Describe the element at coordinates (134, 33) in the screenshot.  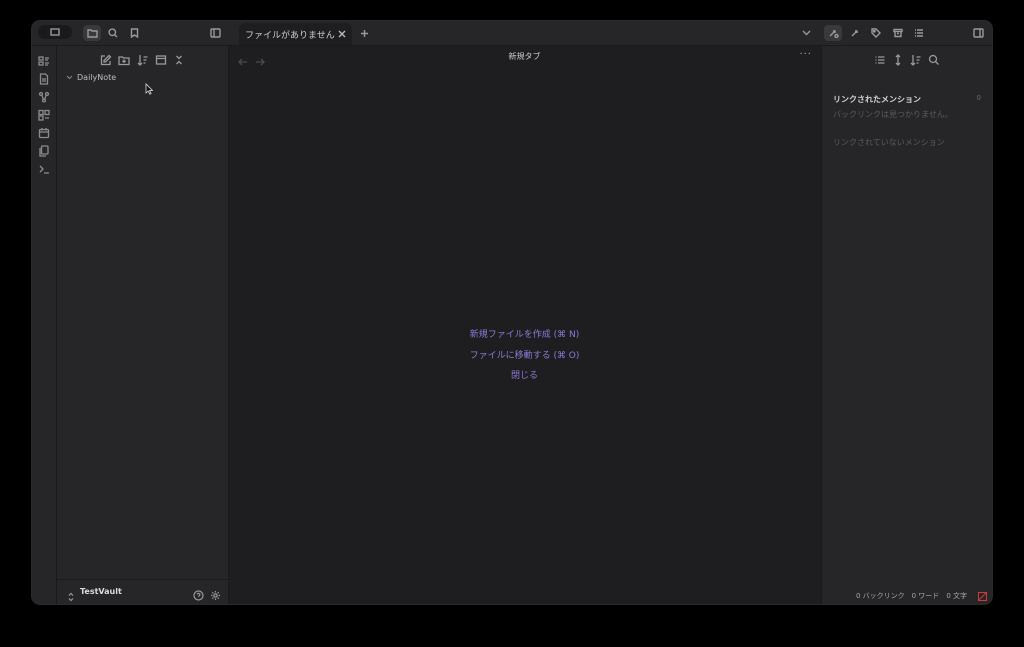
I see `bookmark-icon` at that location.